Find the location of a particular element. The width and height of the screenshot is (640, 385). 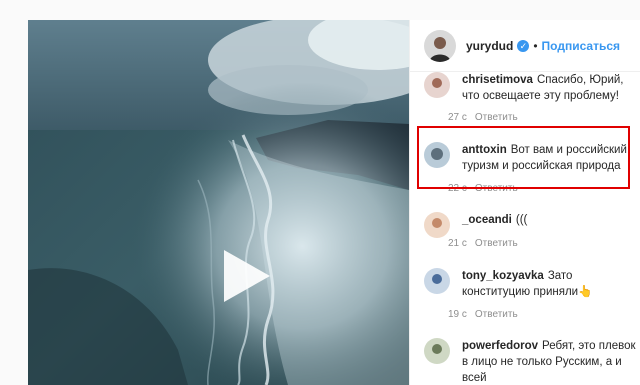

play-icon is located at coordinates (247, 276).